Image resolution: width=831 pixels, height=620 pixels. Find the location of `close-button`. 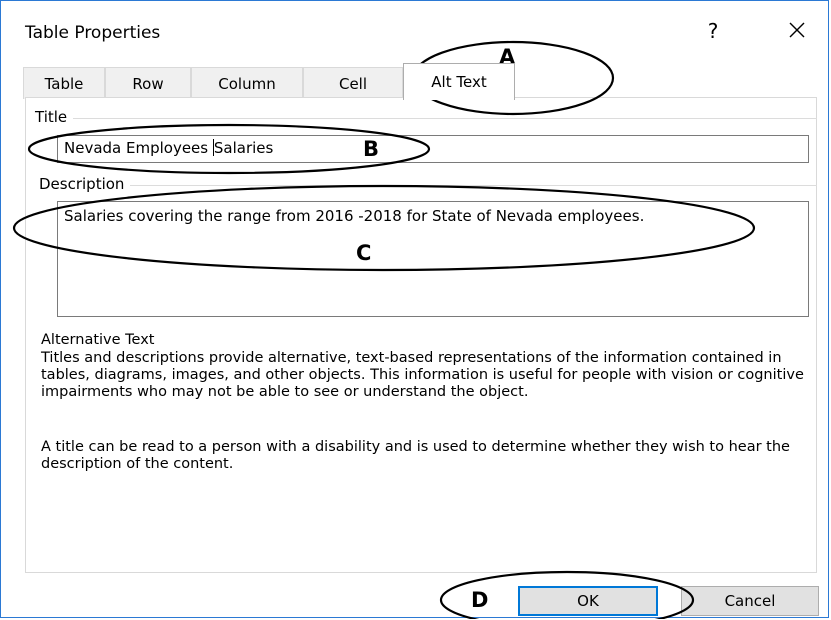

close-button is located at coordinates (797, 30).